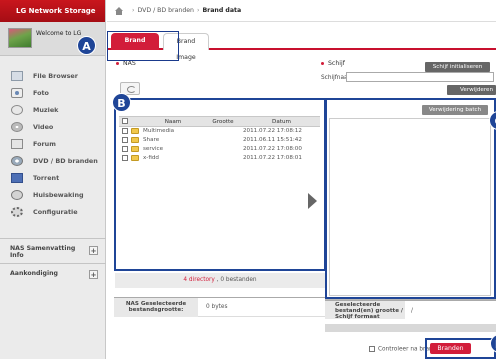 This screenshot has width=496, height=359. Describe the element at coordinates (17, 75) in the screenshot. I see `file-browser-icon` at that location.